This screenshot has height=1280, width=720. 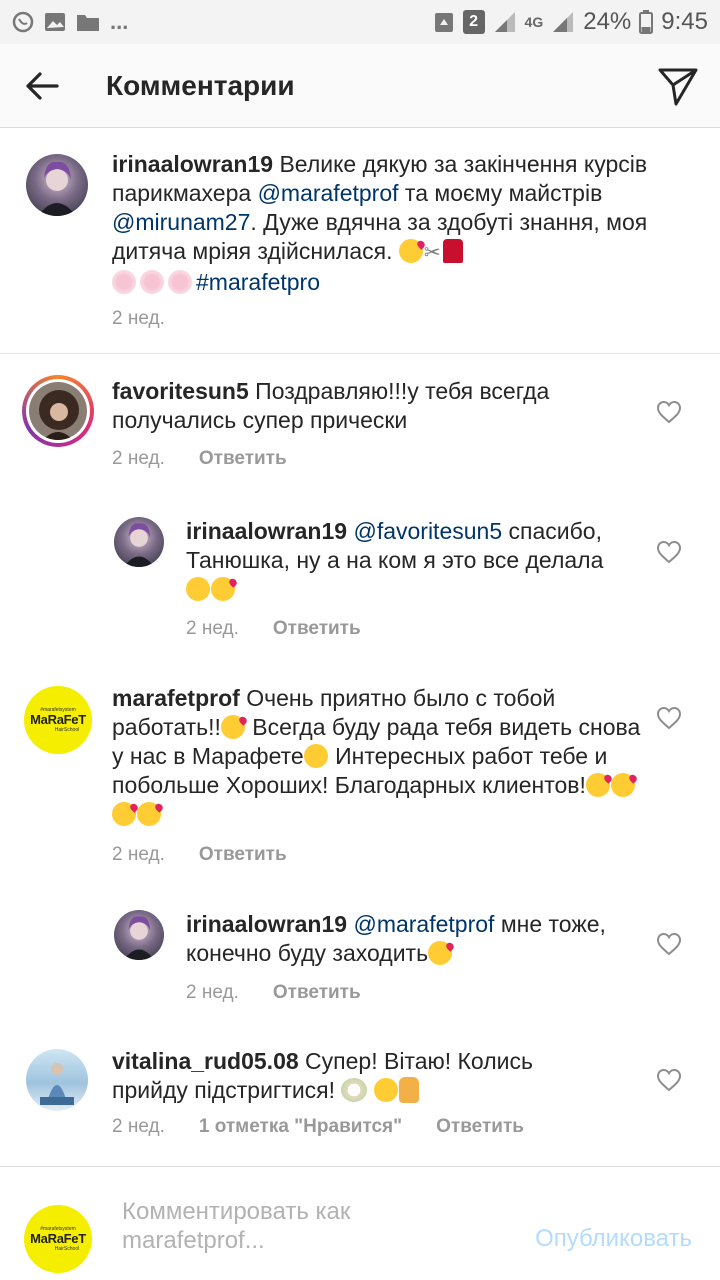 I want to click on wifi-signal-icon, so click(x=504, y=22).